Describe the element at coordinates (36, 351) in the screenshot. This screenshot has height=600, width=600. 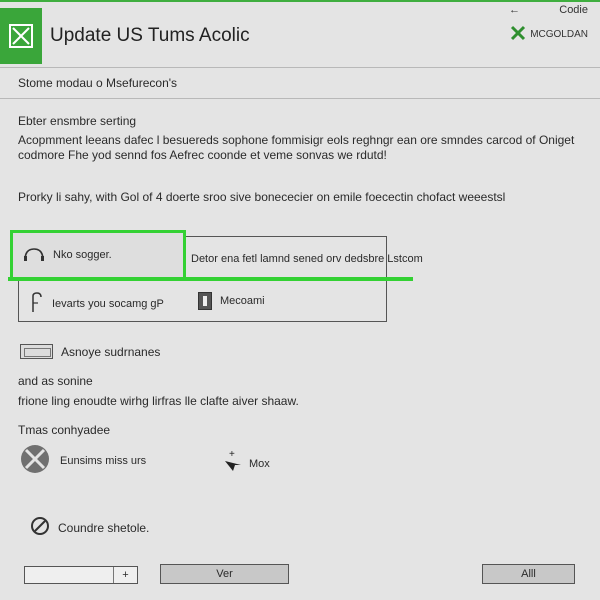
I see `keyboard-icon` at that location.